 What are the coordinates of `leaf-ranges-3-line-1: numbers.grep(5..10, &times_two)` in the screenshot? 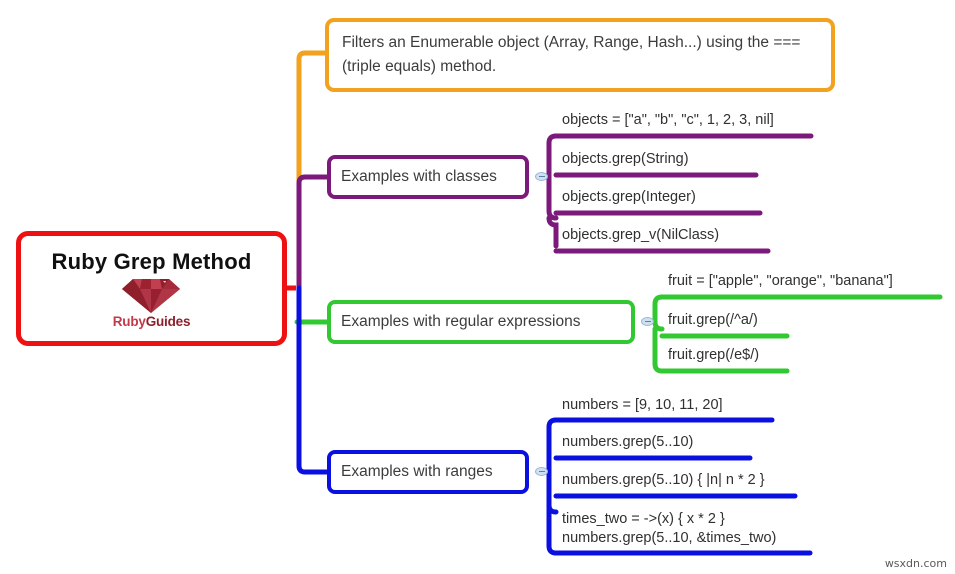 It's located at (669, 538).